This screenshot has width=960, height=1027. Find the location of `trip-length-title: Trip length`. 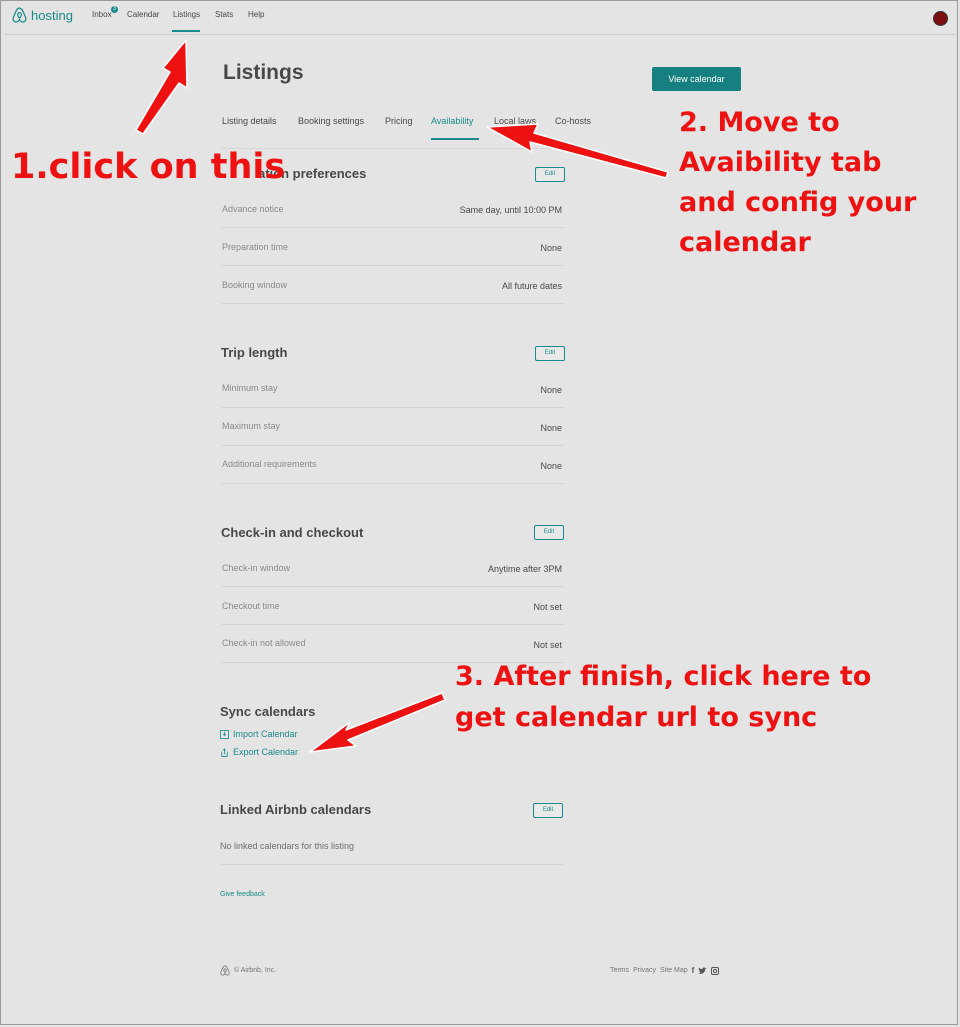

trip-length-title: Trip length is located at coordinates (254, 352).